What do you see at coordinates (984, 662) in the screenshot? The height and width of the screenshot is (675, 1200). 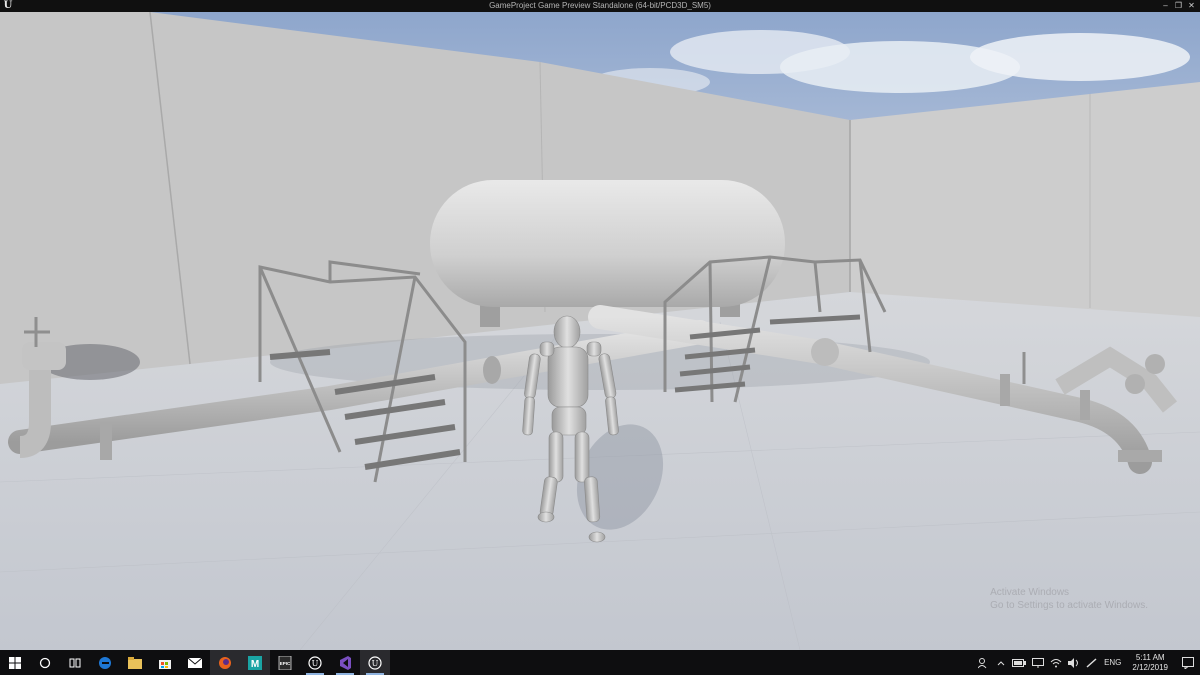 I see `people-icon` at bounding box center [984, 662].